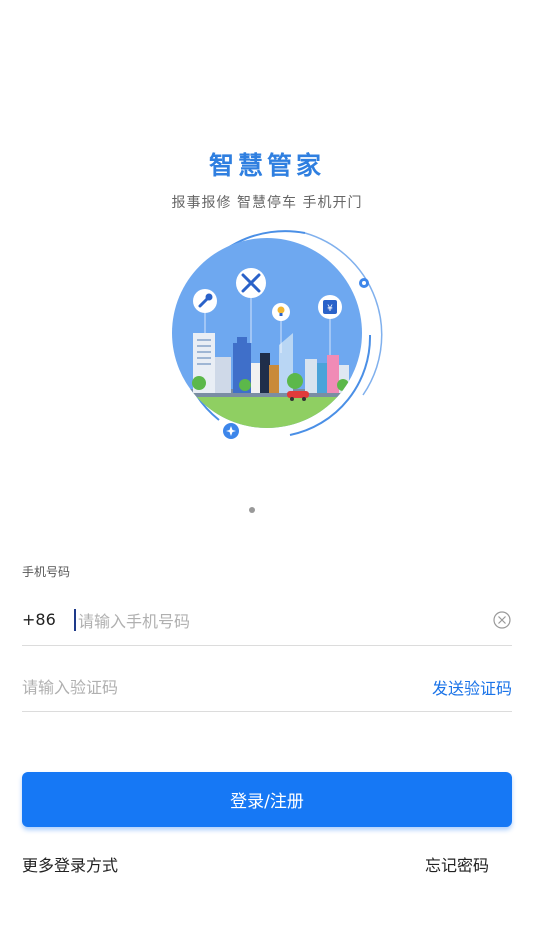  What do you see at coordinates (252, 510) in the screenshot?
I see `carousel-indicator-dot` at bounding box center [252, 510].